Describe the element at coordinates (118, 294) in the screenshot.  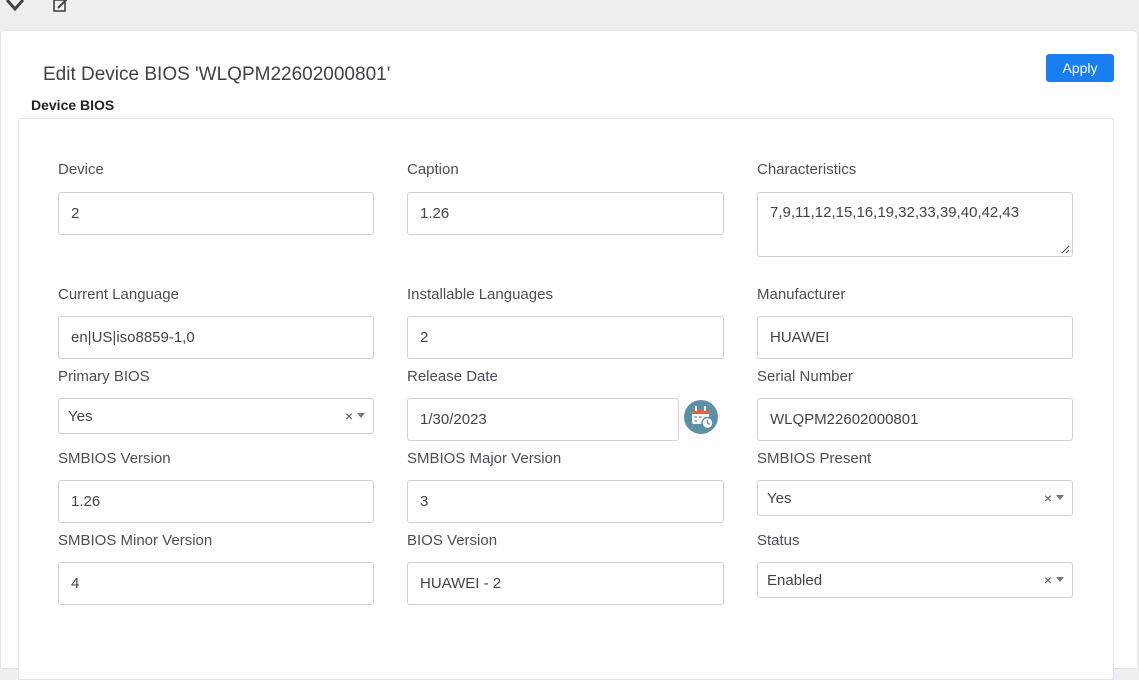
I see `current-language-label: Current Language` at that location.